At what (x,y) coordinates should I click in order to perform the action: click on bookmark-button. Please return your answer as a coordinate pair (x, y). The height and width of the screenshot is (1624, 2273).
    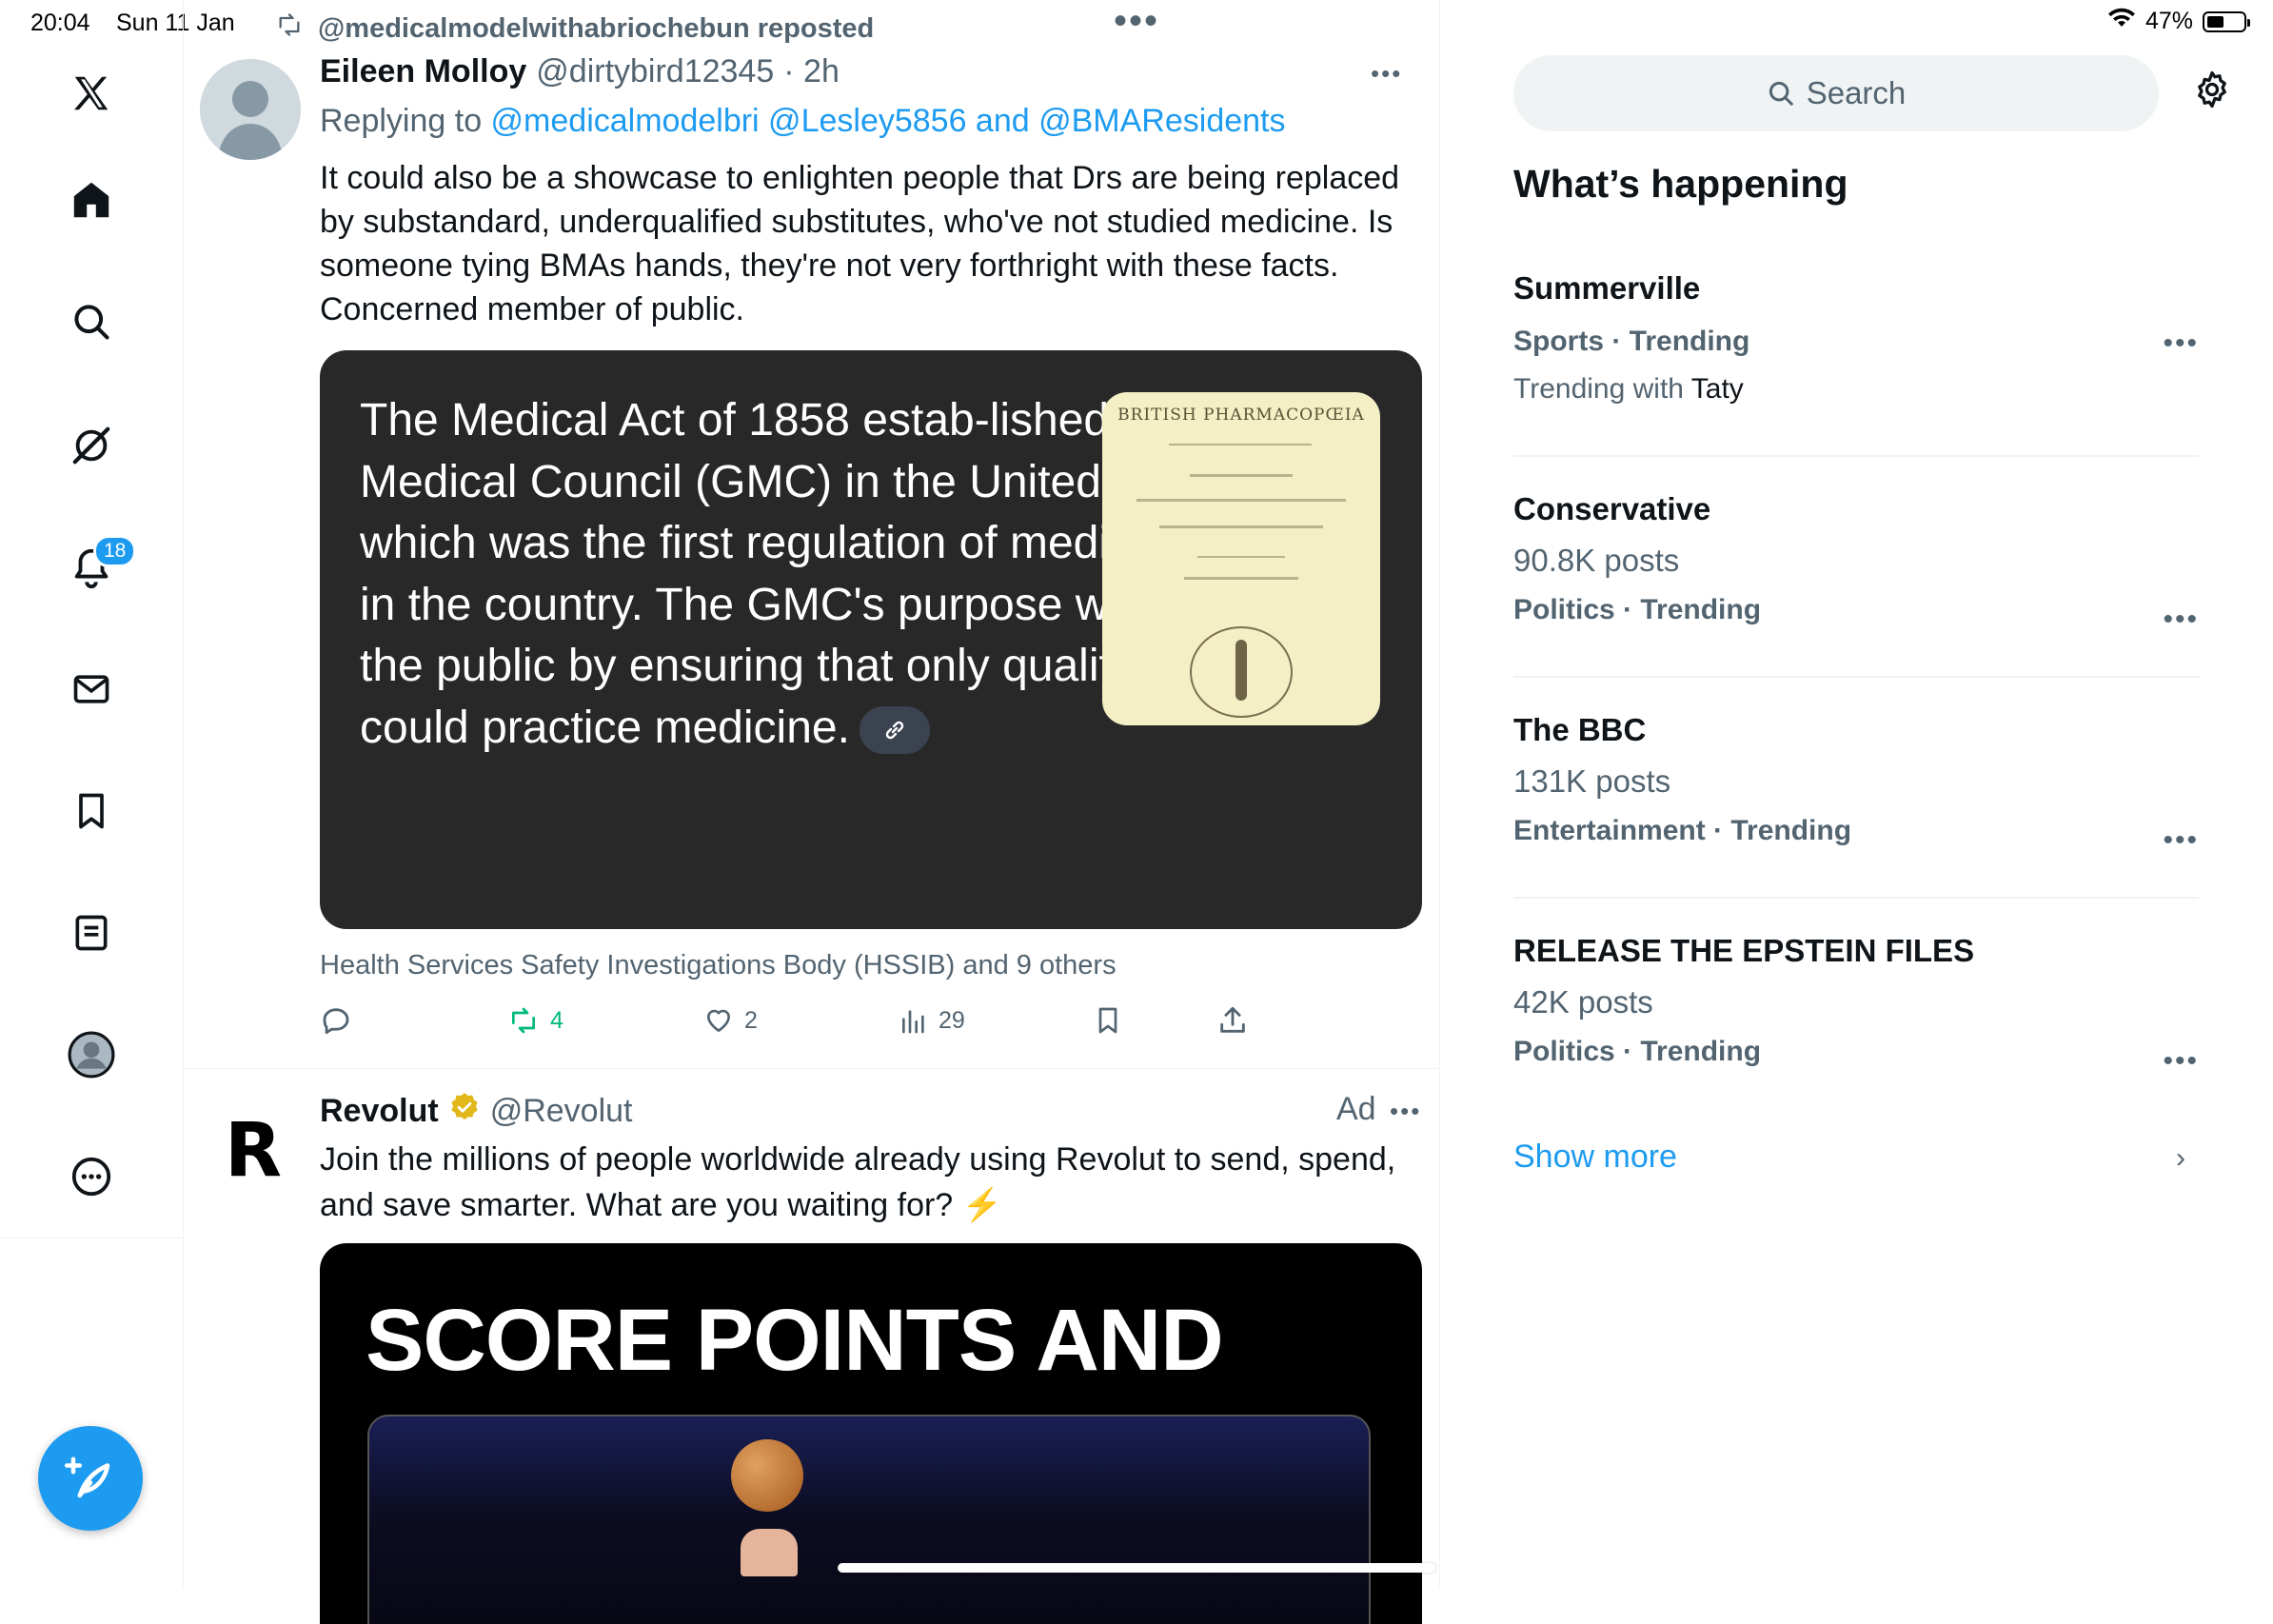
    Looking at the image, I should click on (1108, 1021).